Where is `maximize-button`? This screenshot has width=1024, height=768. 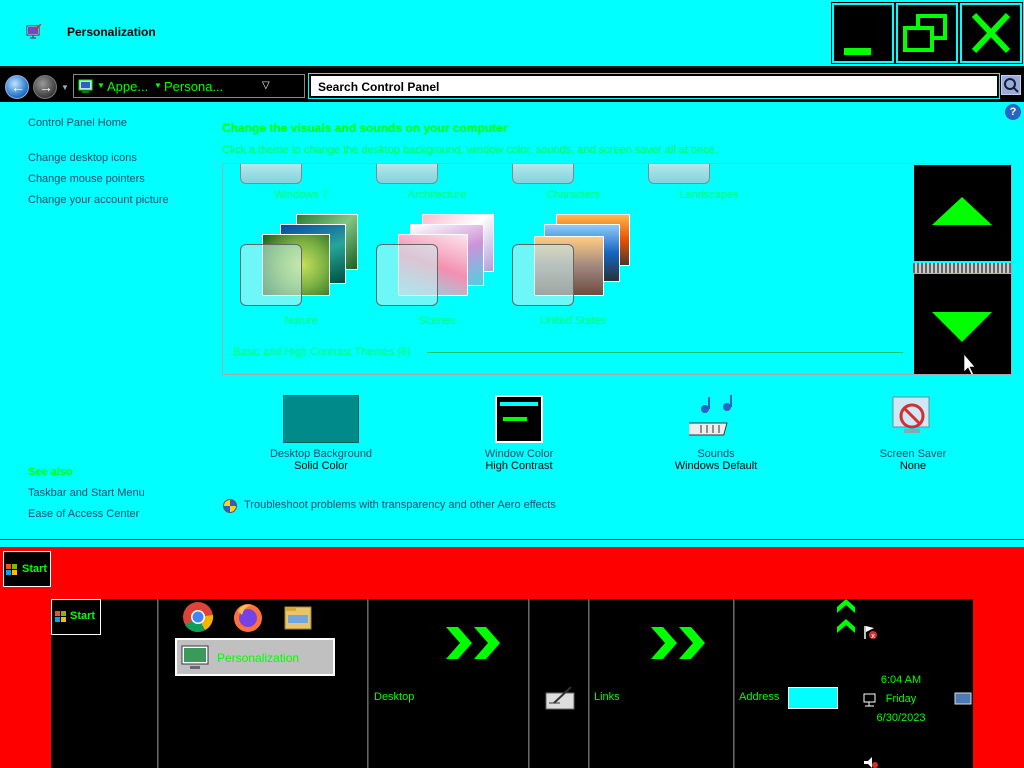 maximize-button is located at coordinates (927, 33).